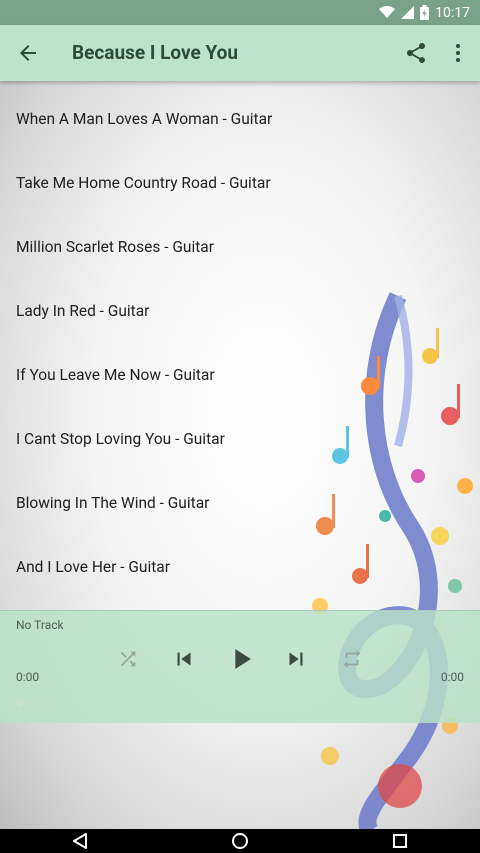 The image size is (480, 853). Describe the element at coordinates (416, 53) in the screenshot. I see `share-icon` at that location.